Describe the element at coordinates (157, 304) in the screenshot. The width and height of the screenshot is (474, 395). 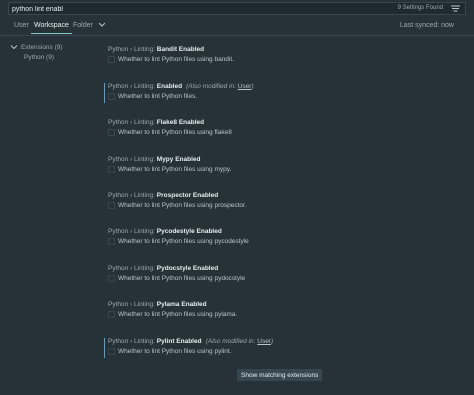
I see `setting-title: Python › Linting: Pylama Enabled` at that location.